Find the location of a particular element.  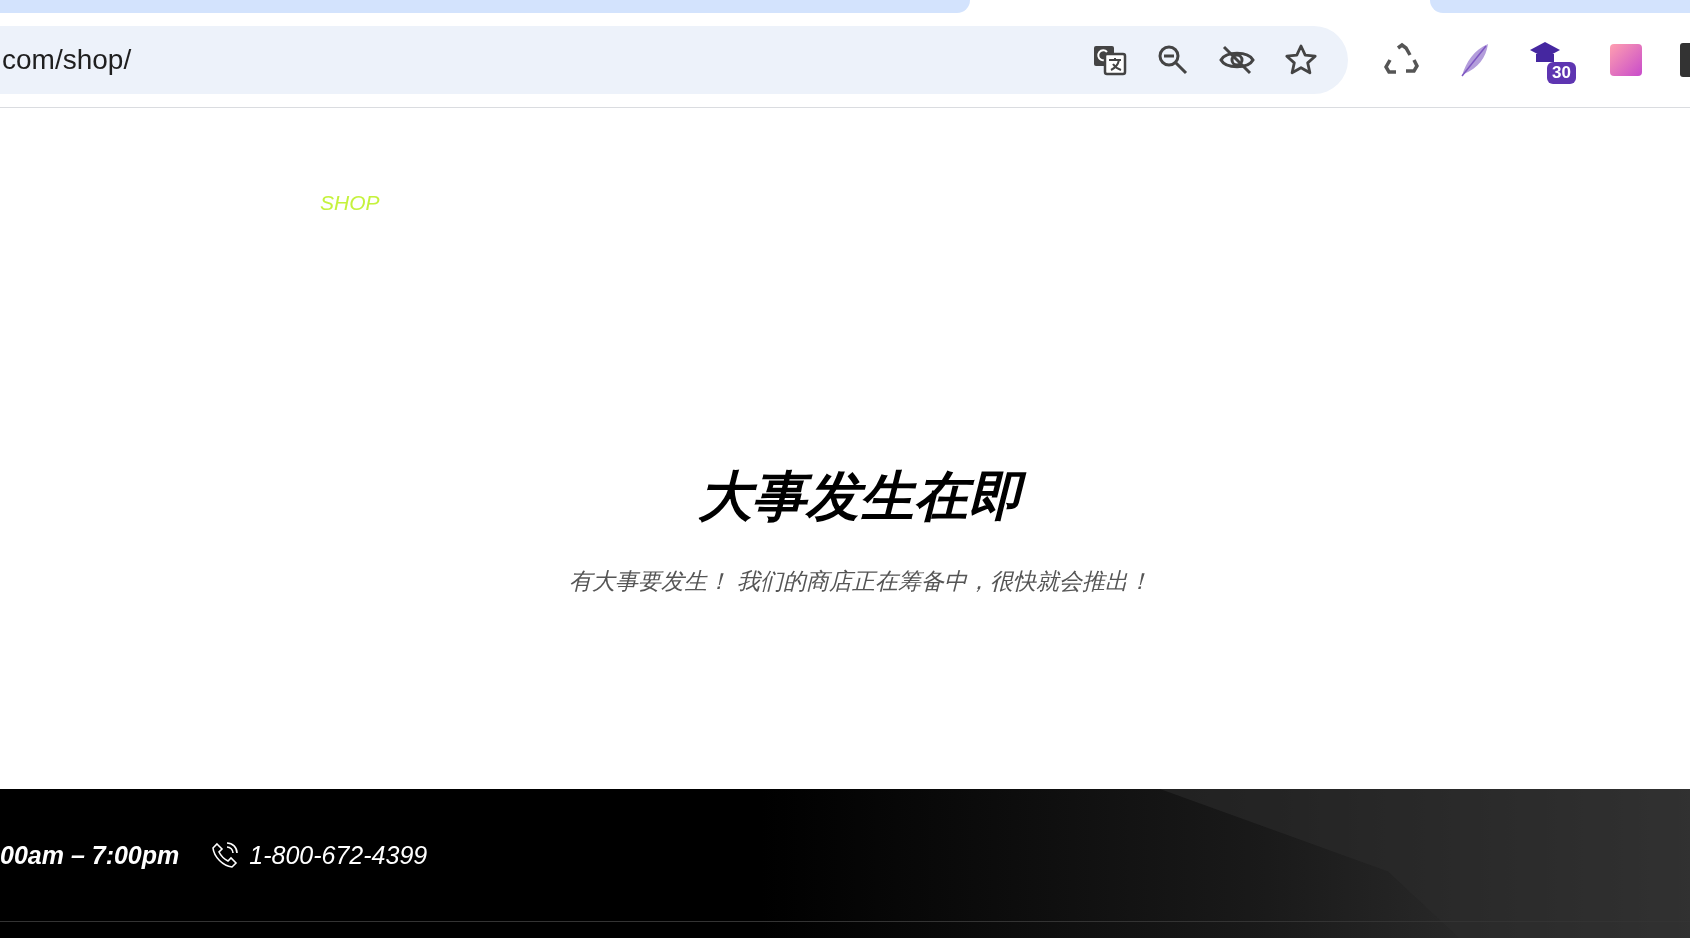

address-bar: com/shop/ is located at coordinates (674, 60).